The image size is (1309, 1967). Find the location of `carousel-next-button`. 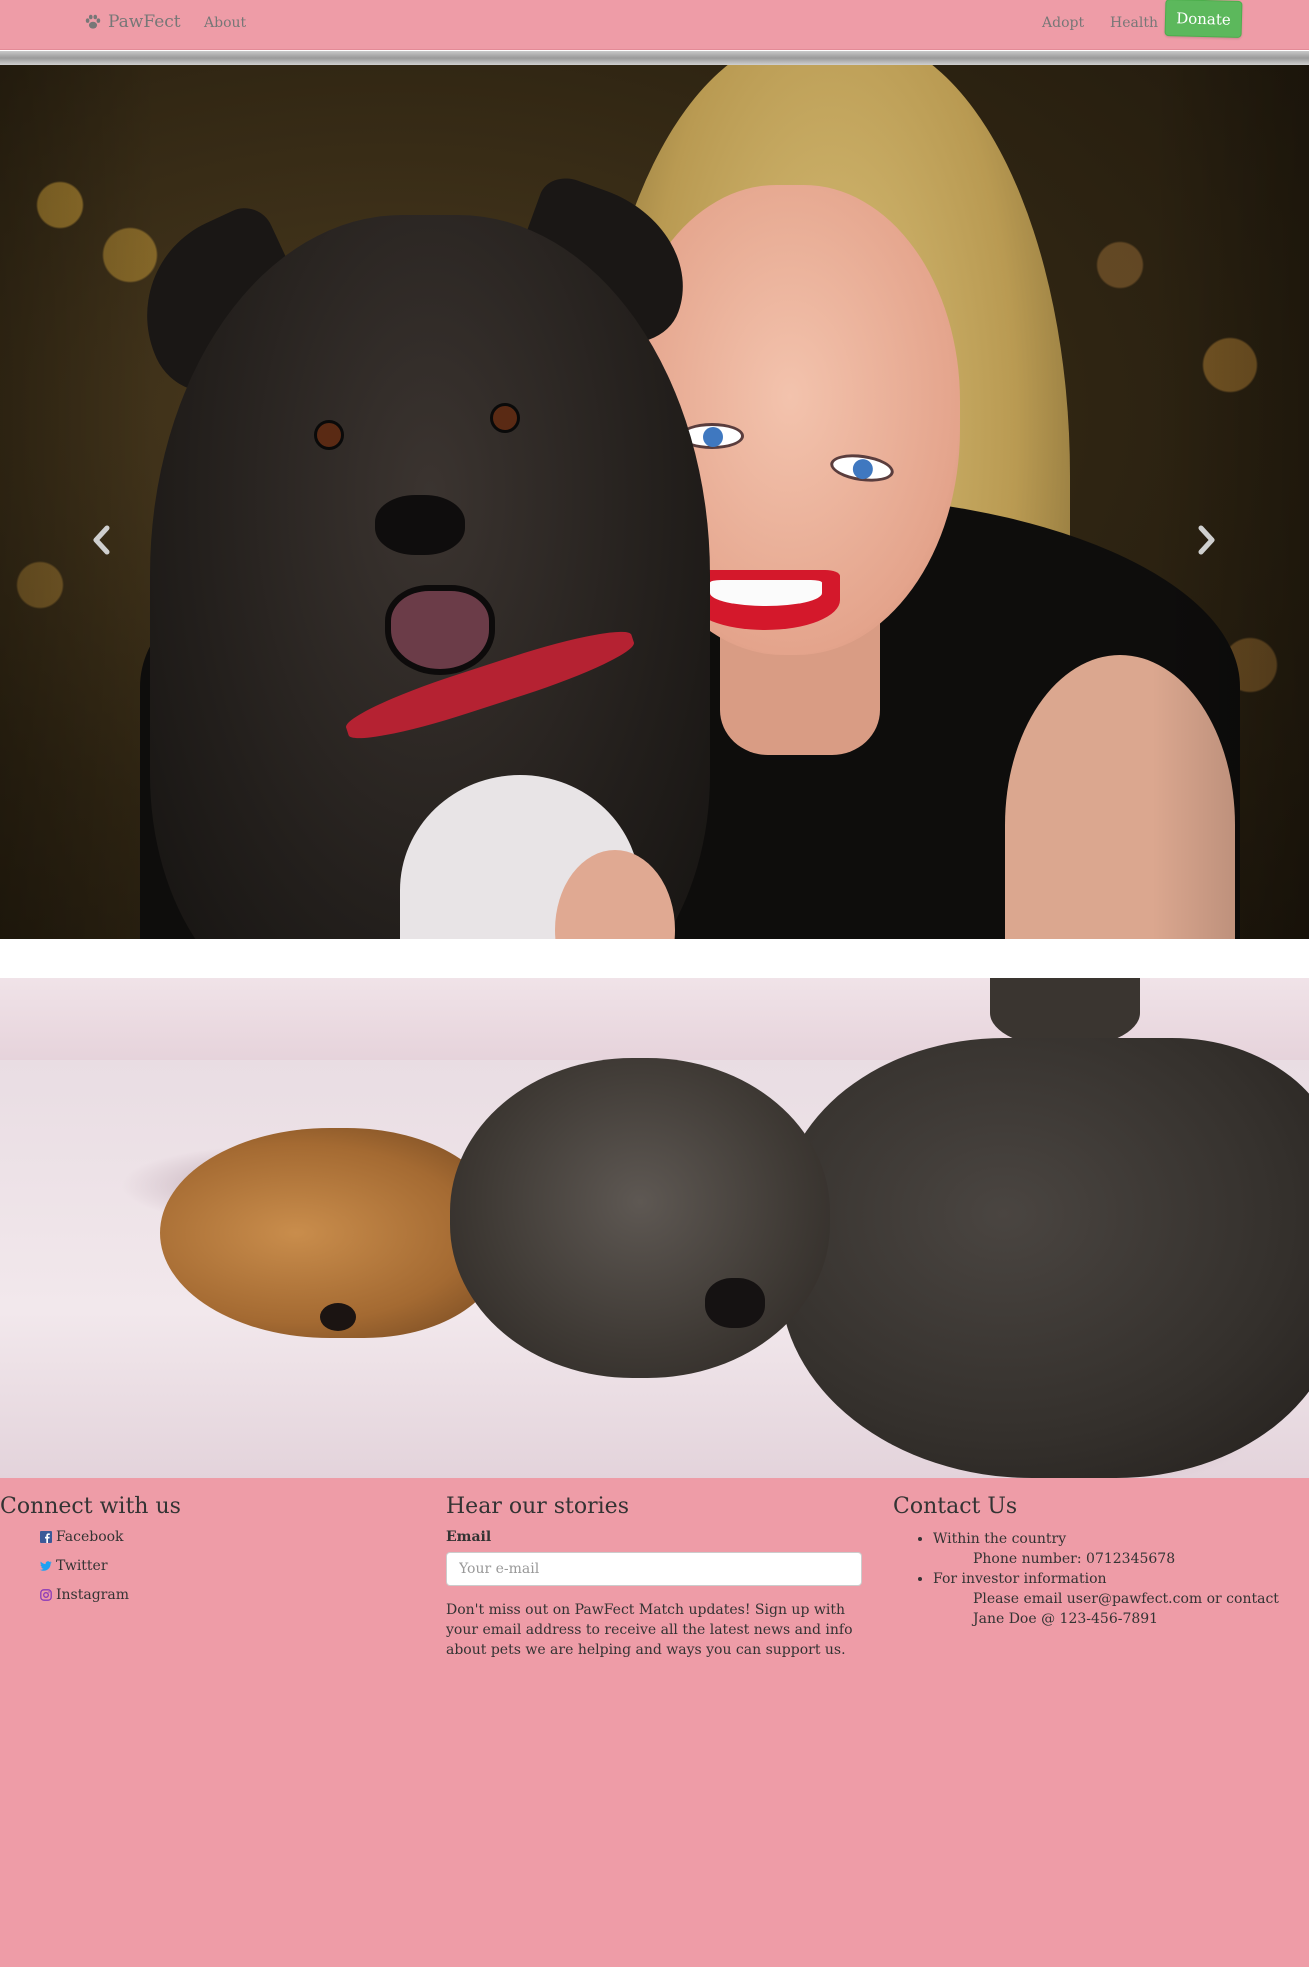

carousel-next-button is located at coordinates (1207, 540).